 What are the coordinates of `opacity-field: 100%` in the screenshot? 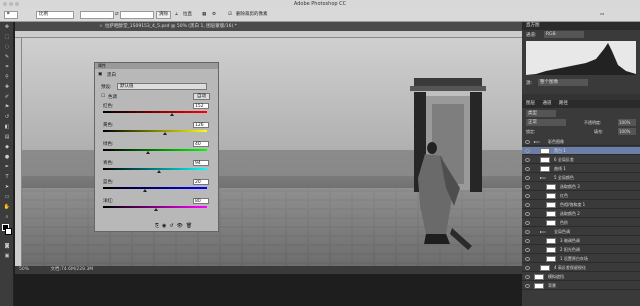 It's located at (627, 122).